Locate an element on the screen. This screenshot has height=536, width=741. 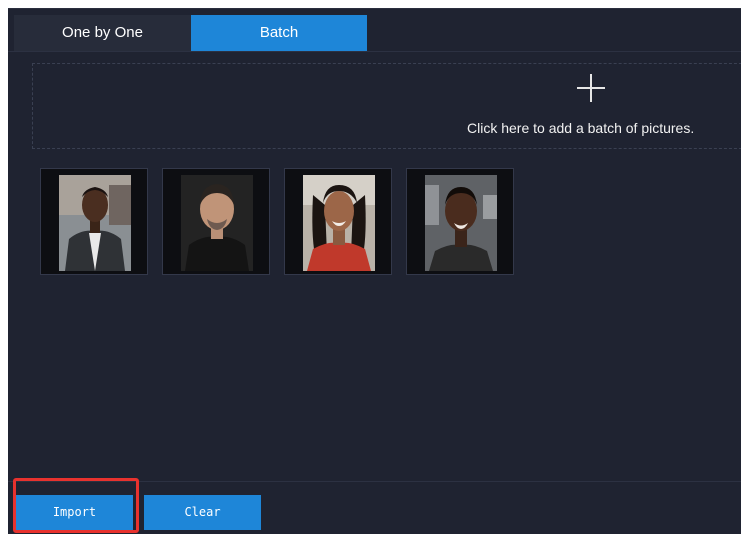
tab-batch: Batch is located at coordinates (279, 33).